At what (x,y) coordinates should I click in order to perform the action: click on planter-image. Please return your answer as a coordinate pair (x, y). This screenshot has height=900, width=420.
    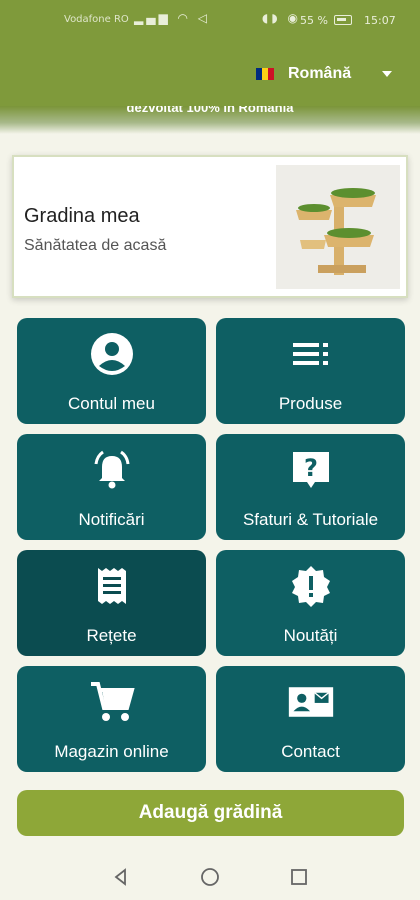
    Looking at the image, I should click on (338, 227).